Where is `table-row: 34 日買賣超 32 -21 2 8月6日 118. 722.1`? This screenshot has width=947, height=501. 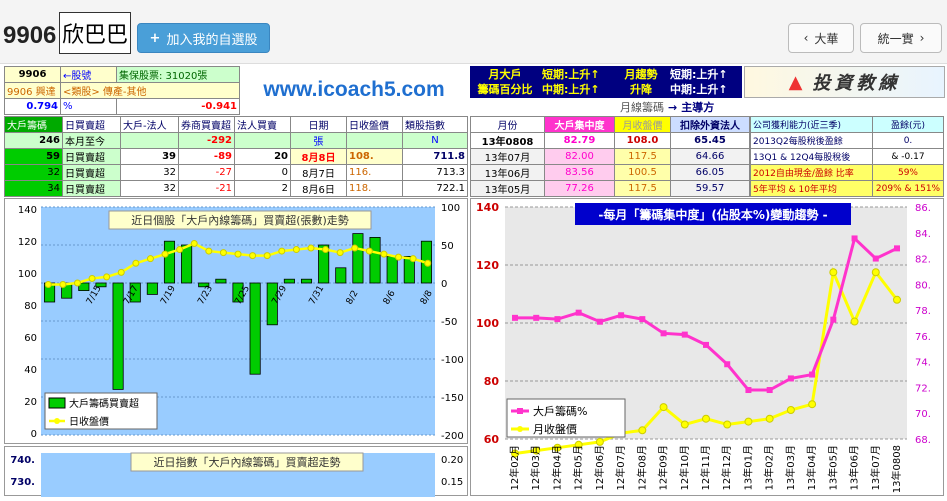
table-row: 34 日買賣超 32 -21 2 8月6日 118. 722.1 is located at coordinates (236, 188).